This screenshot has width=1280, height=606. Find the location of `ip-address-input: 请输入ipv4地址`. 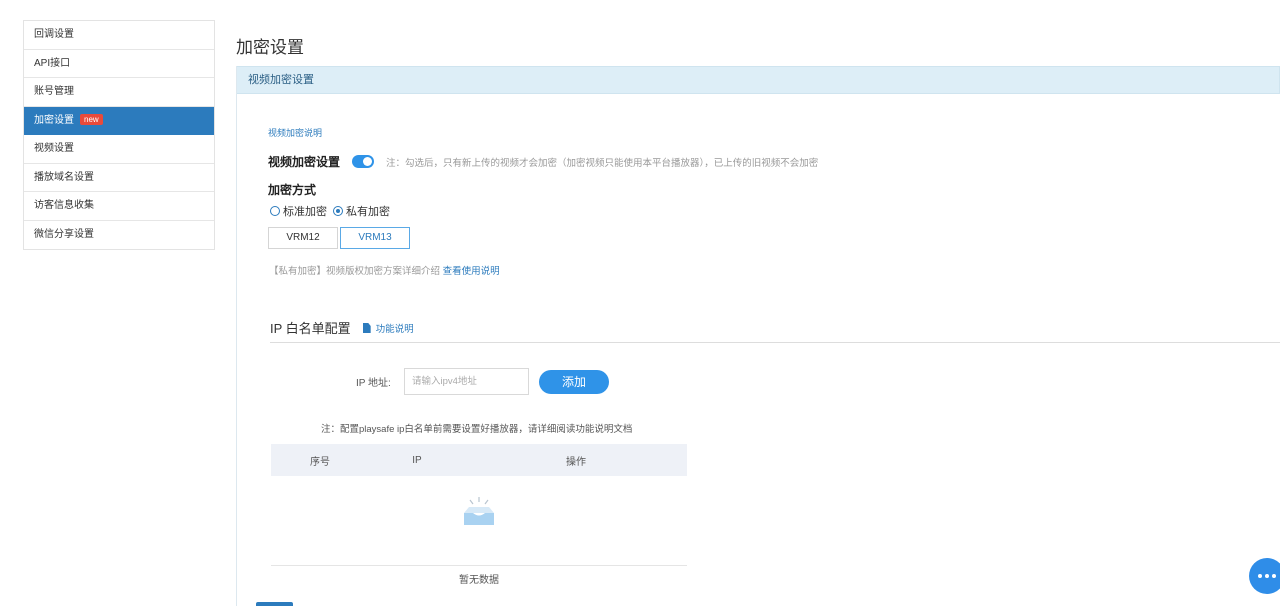

ip-address-input: 请输入ipv4地址 is located at coordinates (466, 381).